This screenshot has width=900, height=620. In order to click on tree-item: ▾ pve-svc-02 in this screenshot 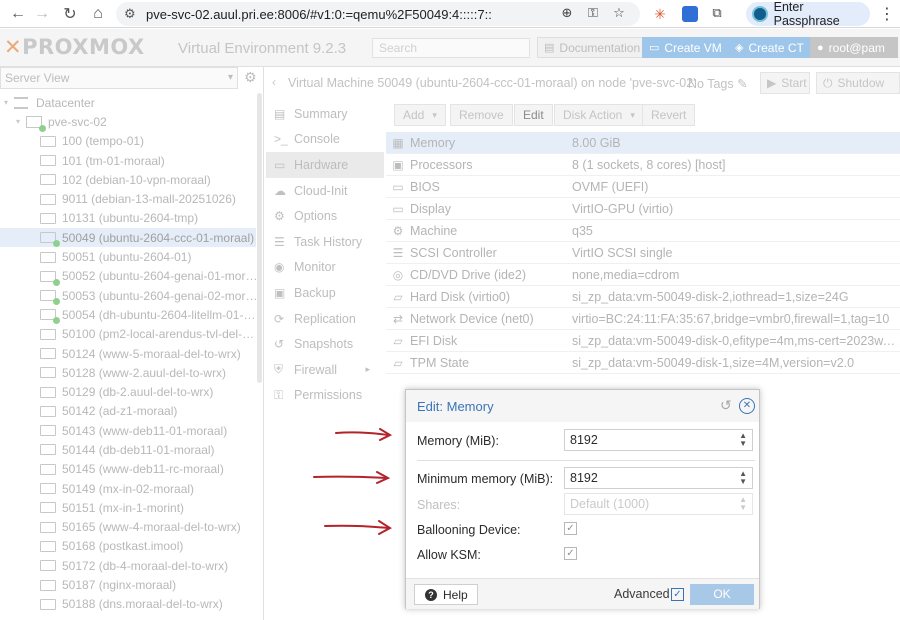, I will do `click(128, 122)`.